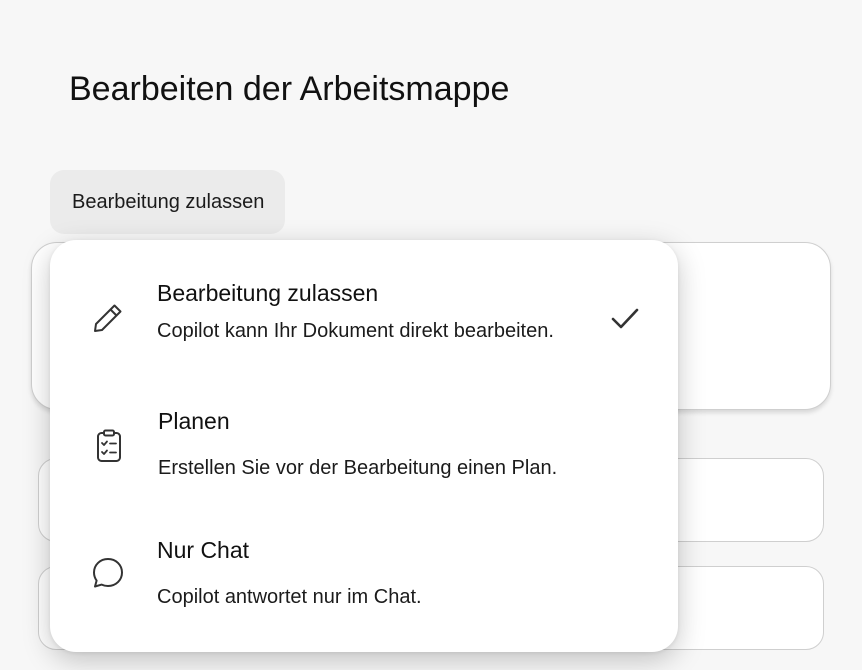 This screenshot has width=862, height=670. I want to click on page-title: Bearbeiten der Arbeitsmappe, so click(289, 89).